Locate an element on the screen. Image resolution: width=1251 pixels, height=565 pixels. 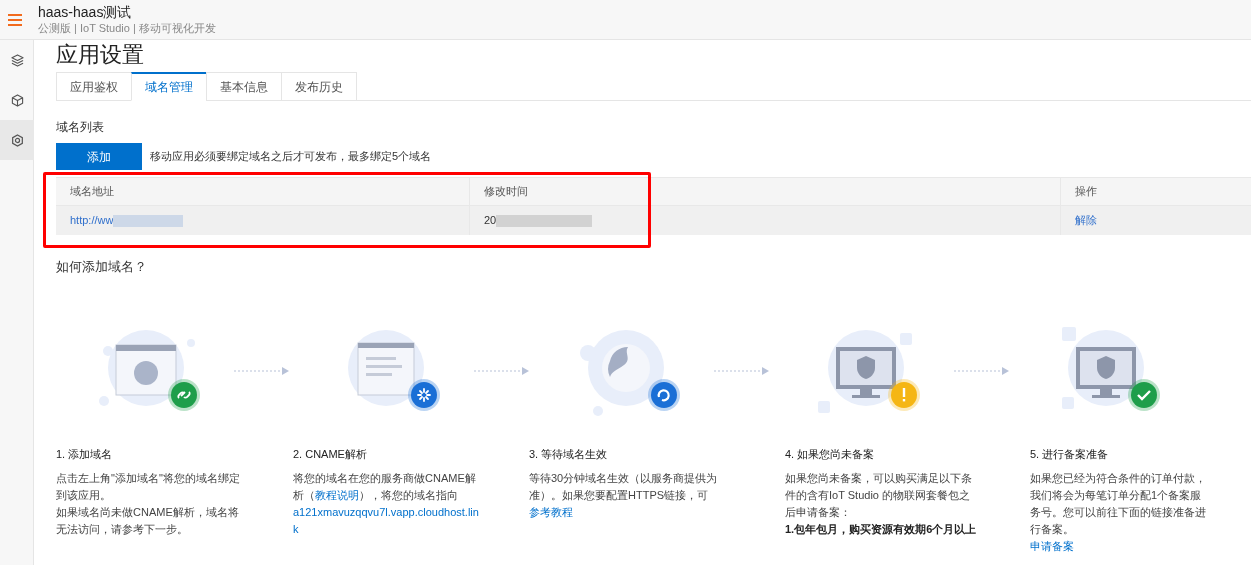
domain-link: http://ww is located at coordinates (92, 220).